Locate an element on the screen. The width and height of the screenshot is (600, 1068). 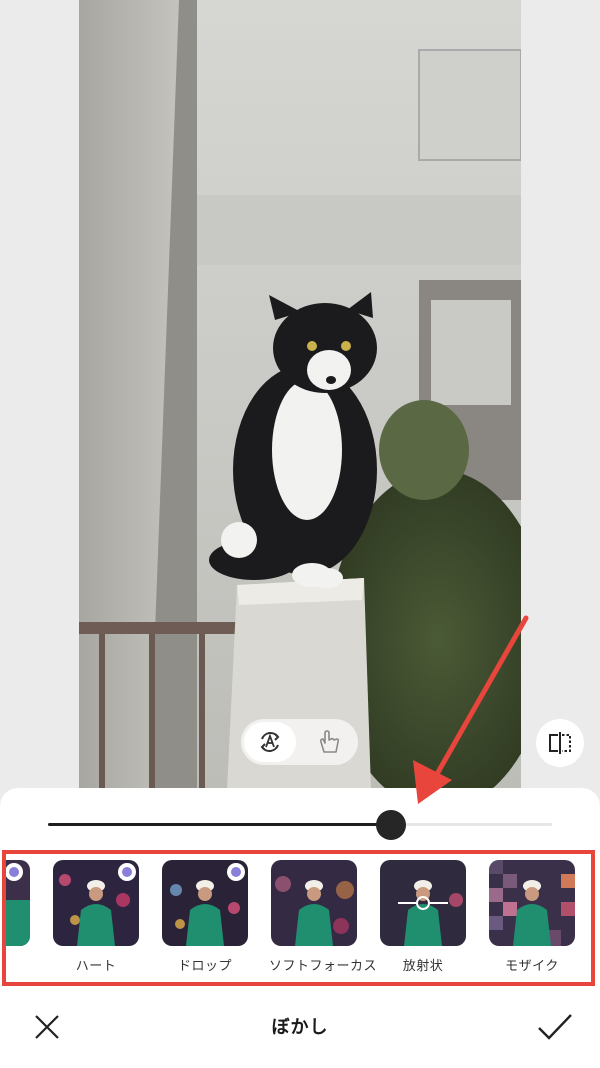
confirm-button is located at coordinates (555, 1027).